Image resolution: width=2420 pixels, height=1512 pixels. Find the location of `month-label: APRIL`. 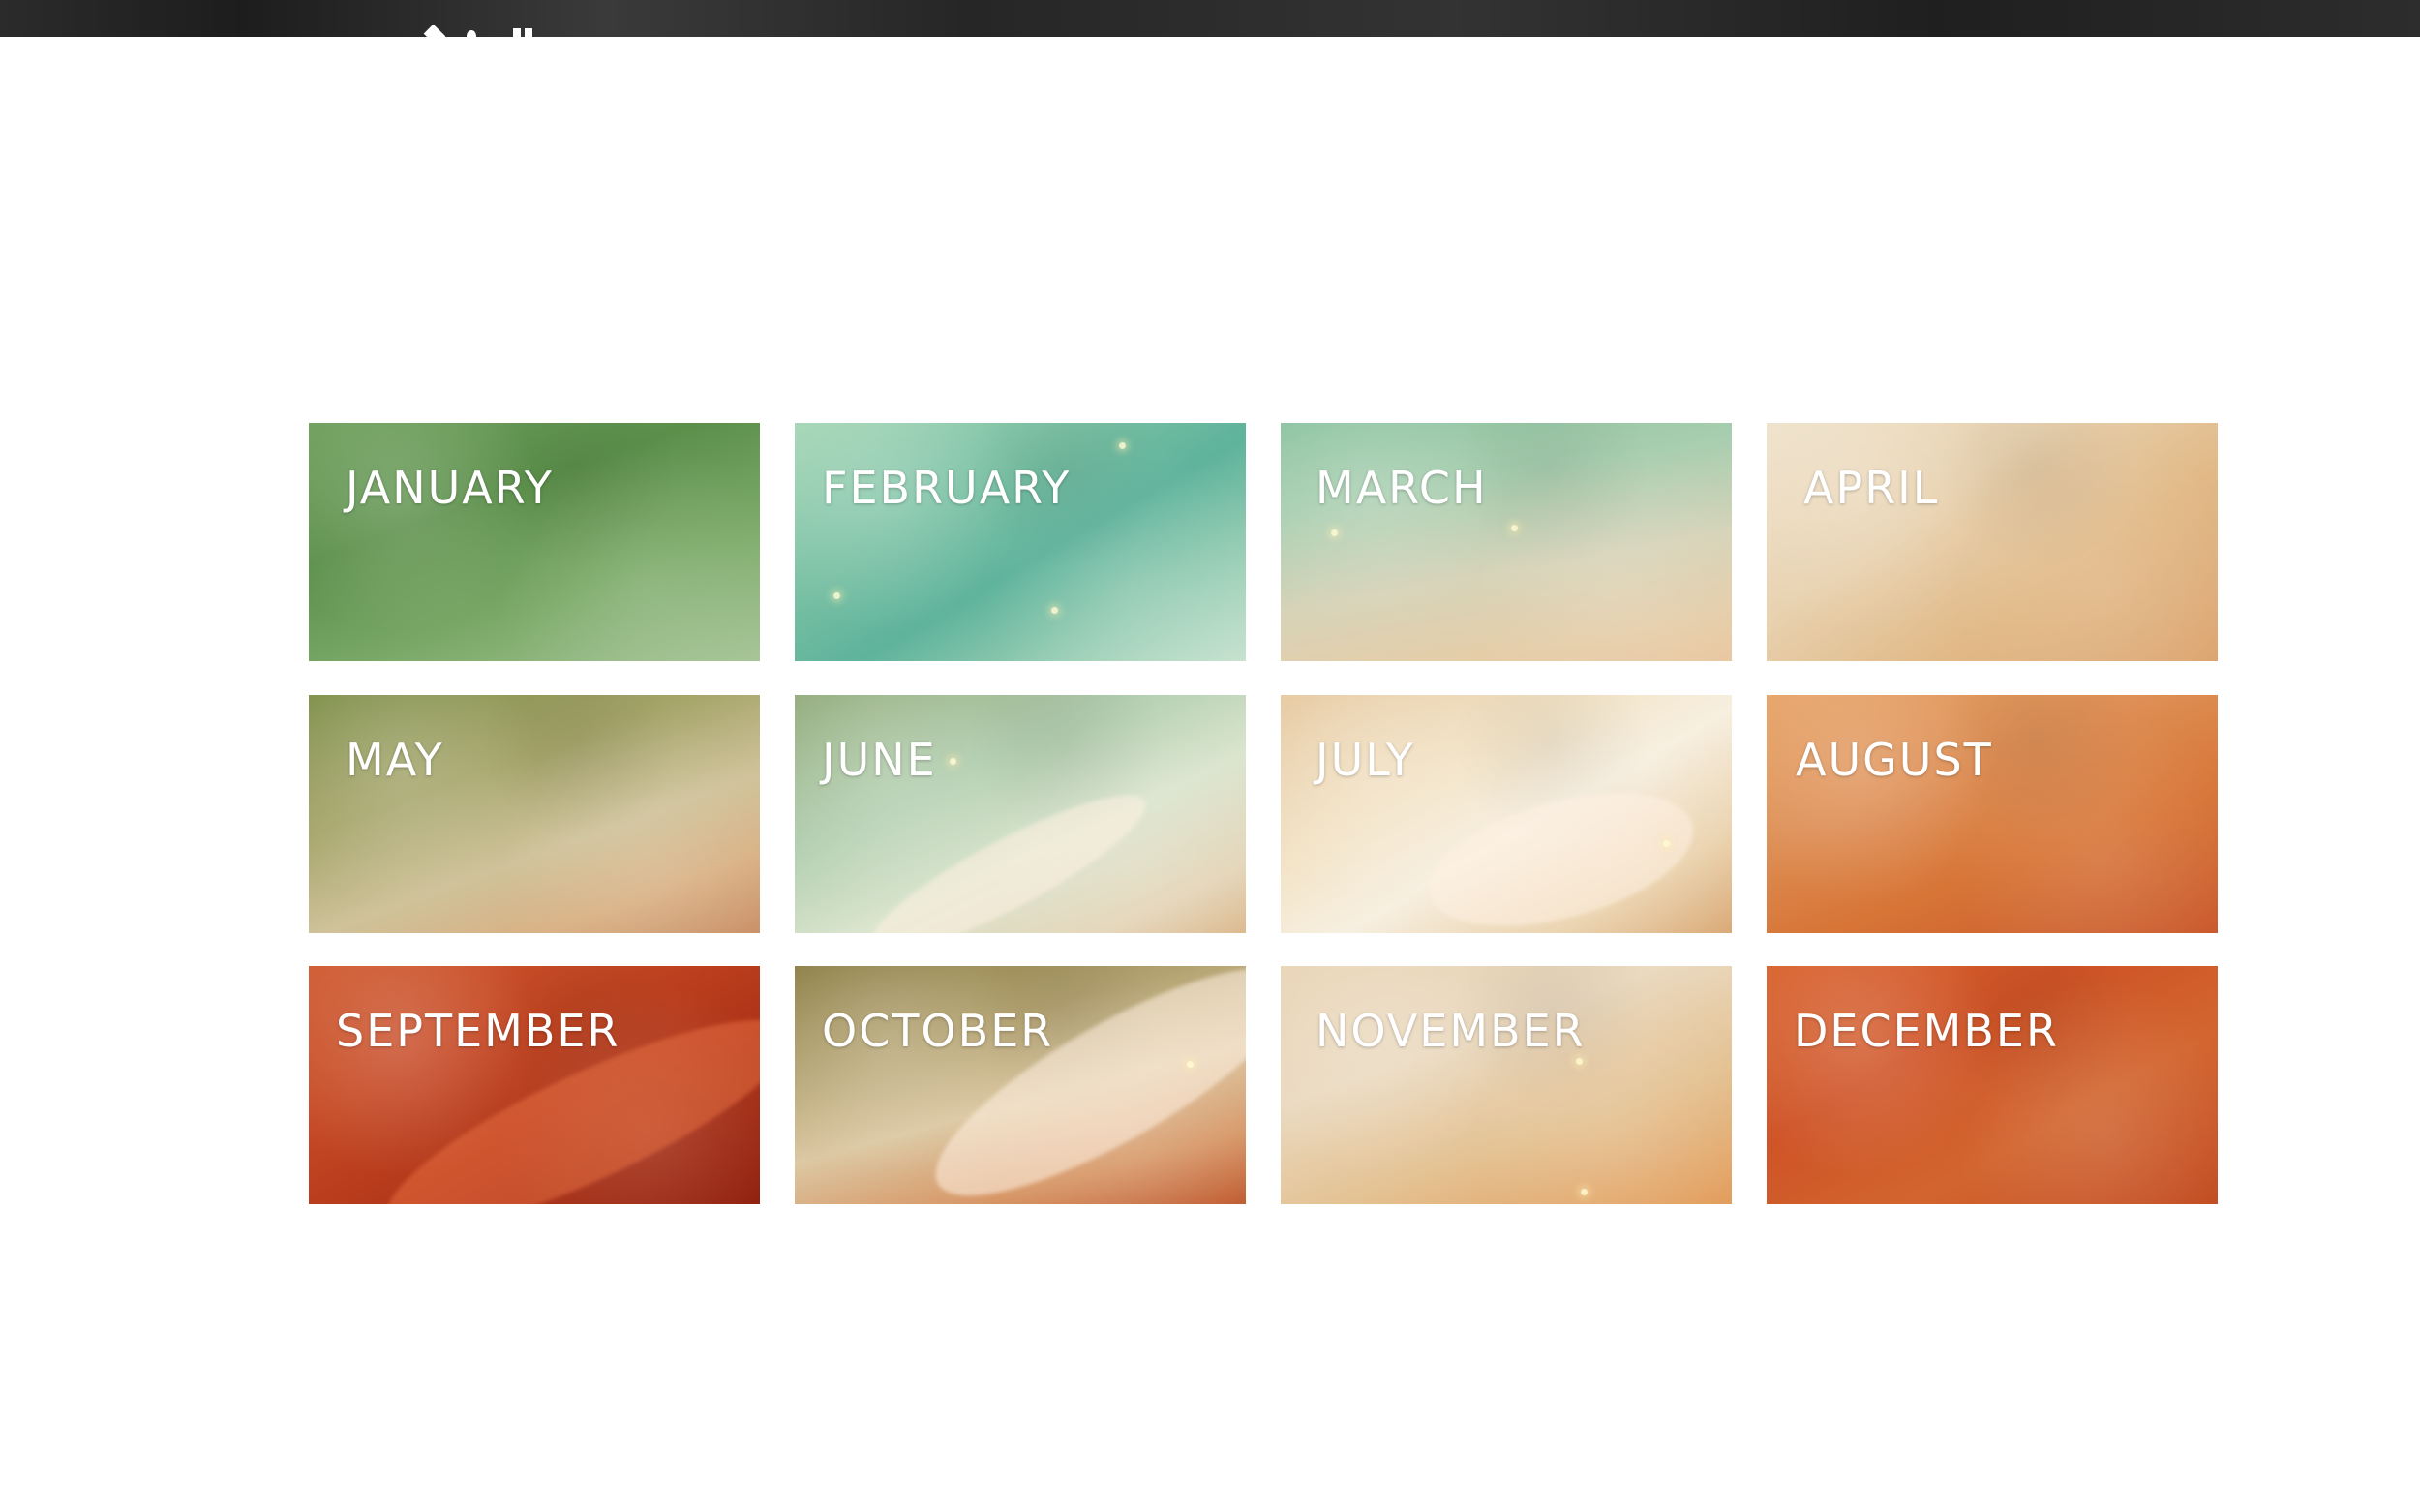

month-label: APRIL is located at coordinates (1871, 488).